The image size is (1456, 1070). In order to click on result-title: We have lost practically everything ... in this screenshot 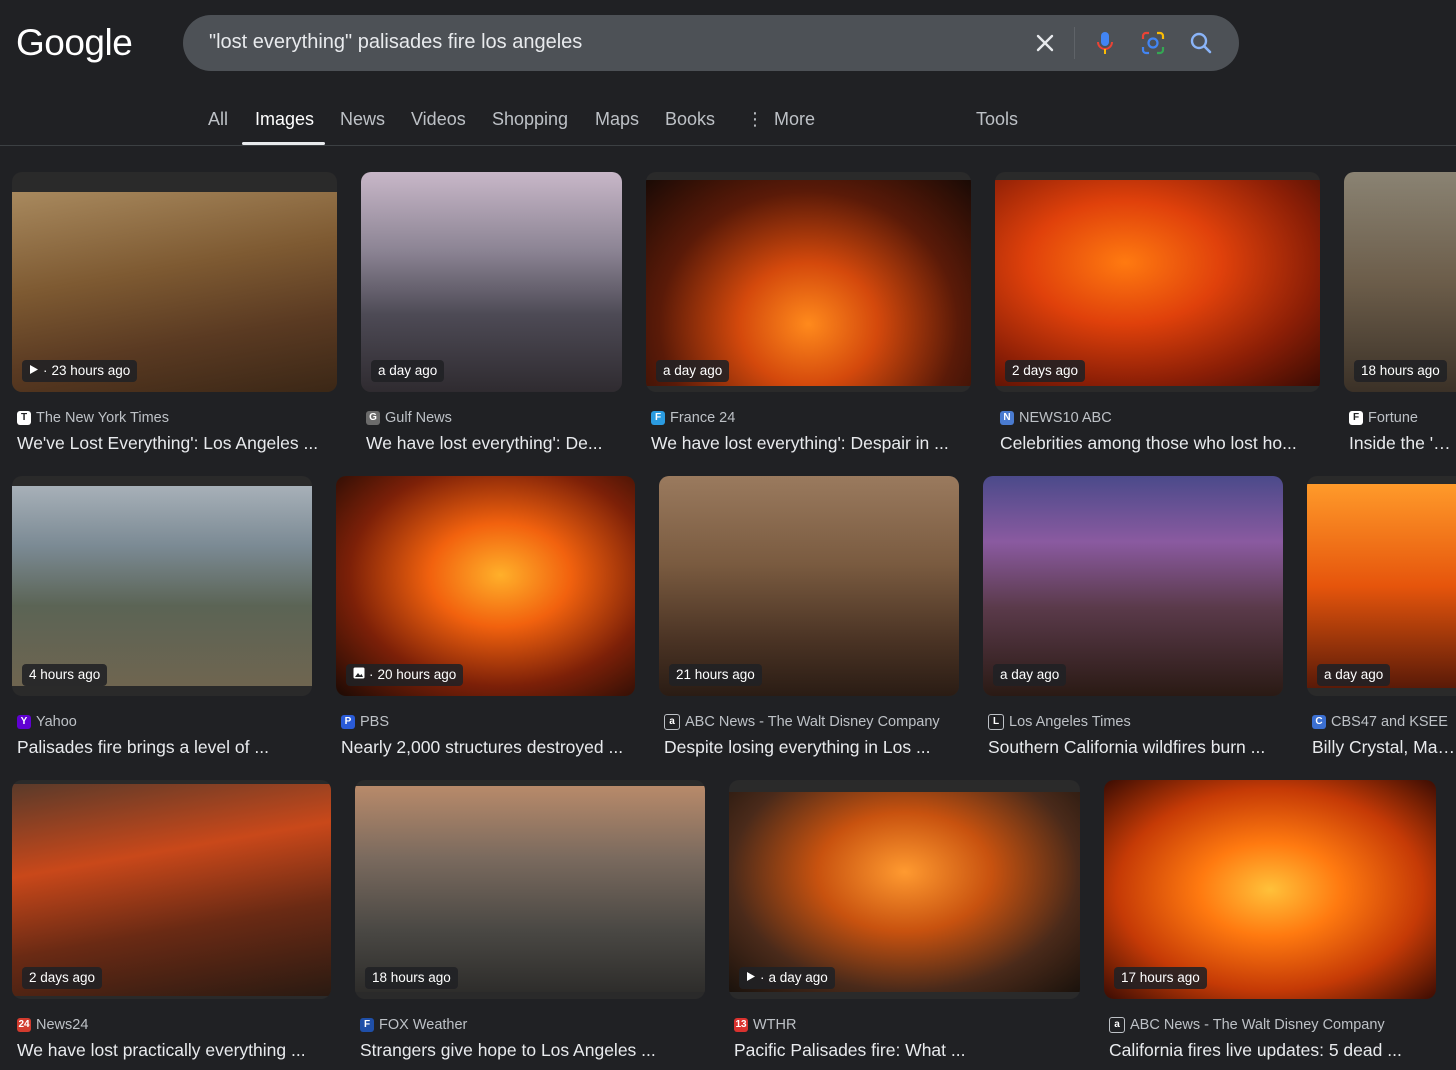, I will do `click(174, 1050)`.